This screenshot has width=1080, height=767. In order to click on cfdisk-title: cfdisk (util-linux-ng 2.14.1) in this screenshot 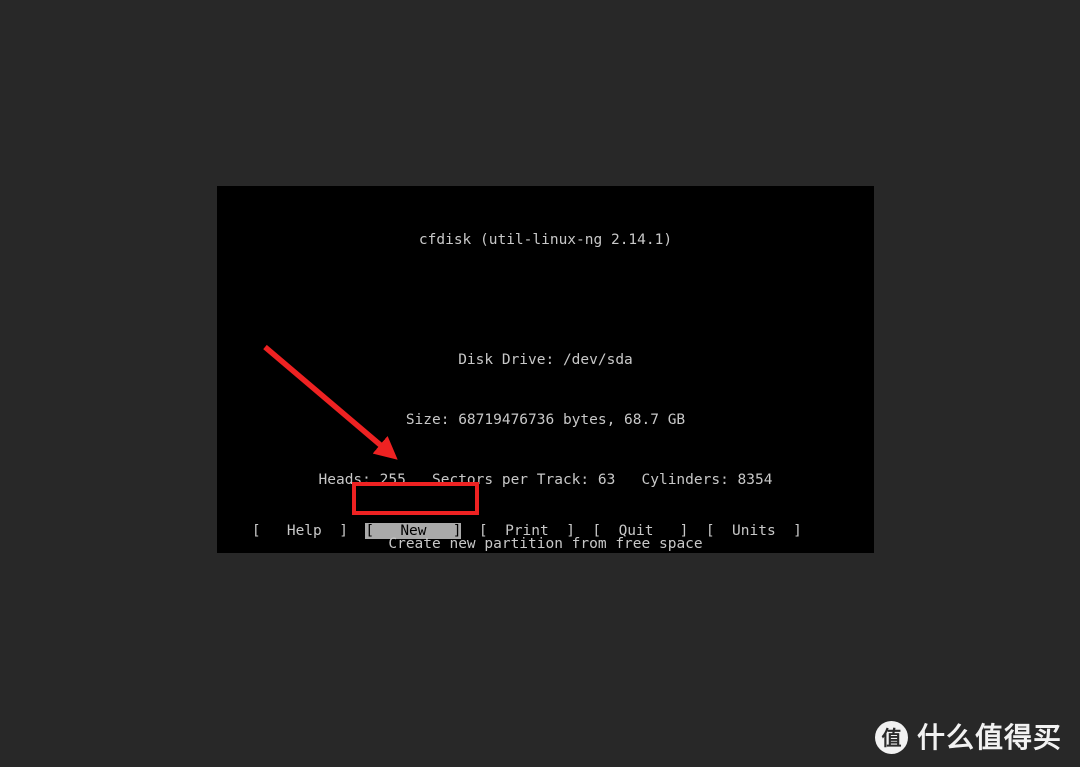, I will do `click(545, 240)`.